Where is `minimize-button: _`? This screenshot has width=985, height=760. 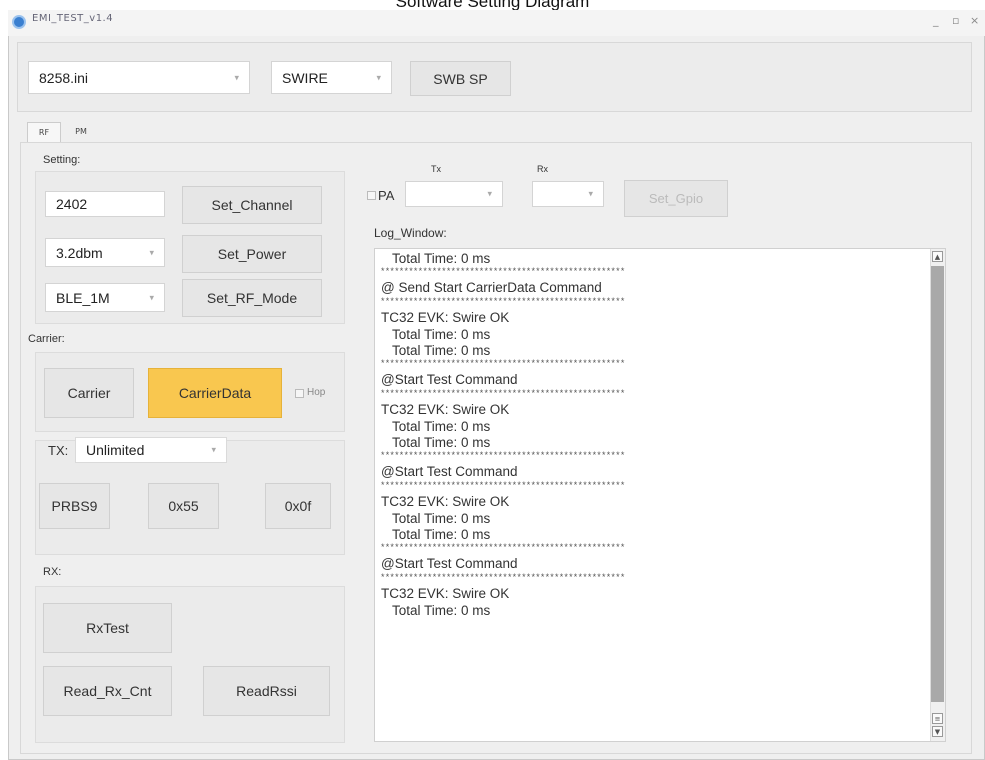 minimize-button: _ is located at coordinates (936, 20).